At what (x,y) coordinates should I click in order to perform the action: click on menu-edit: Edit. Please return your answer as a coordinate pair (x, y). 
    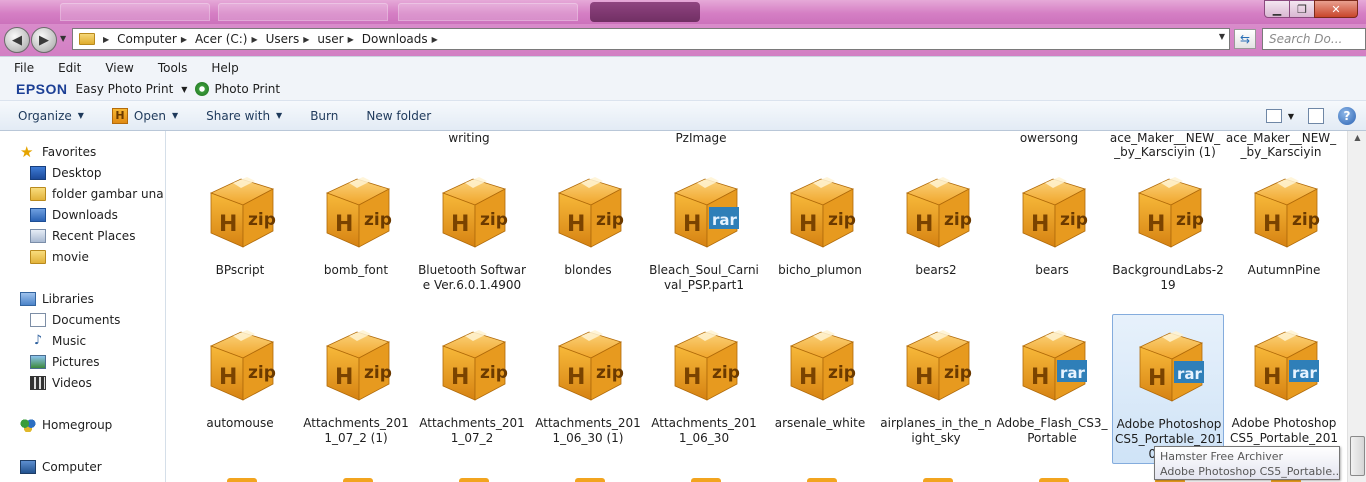
    Looking at the image, I should click on (69, 68).